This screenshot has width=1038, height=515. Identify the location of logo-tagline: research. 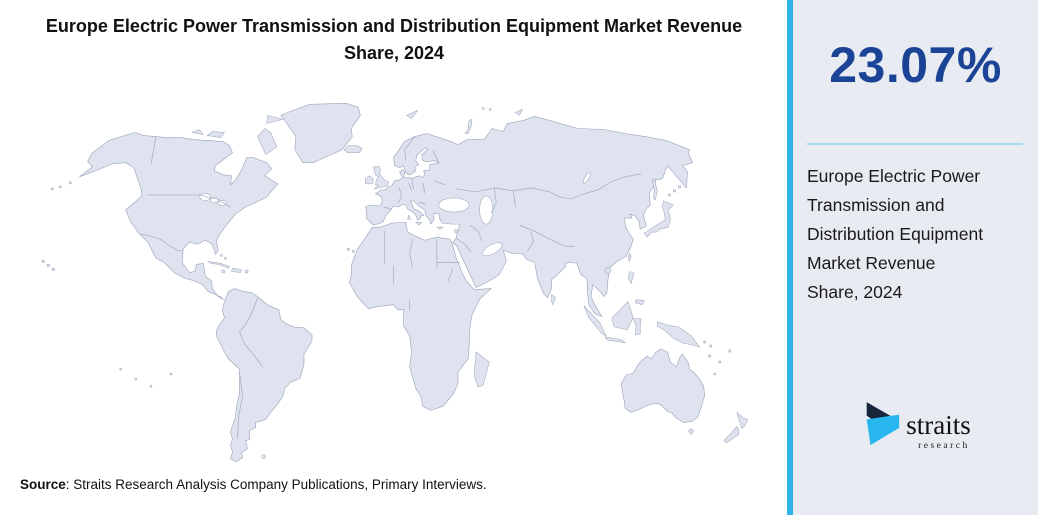
(944, 446).